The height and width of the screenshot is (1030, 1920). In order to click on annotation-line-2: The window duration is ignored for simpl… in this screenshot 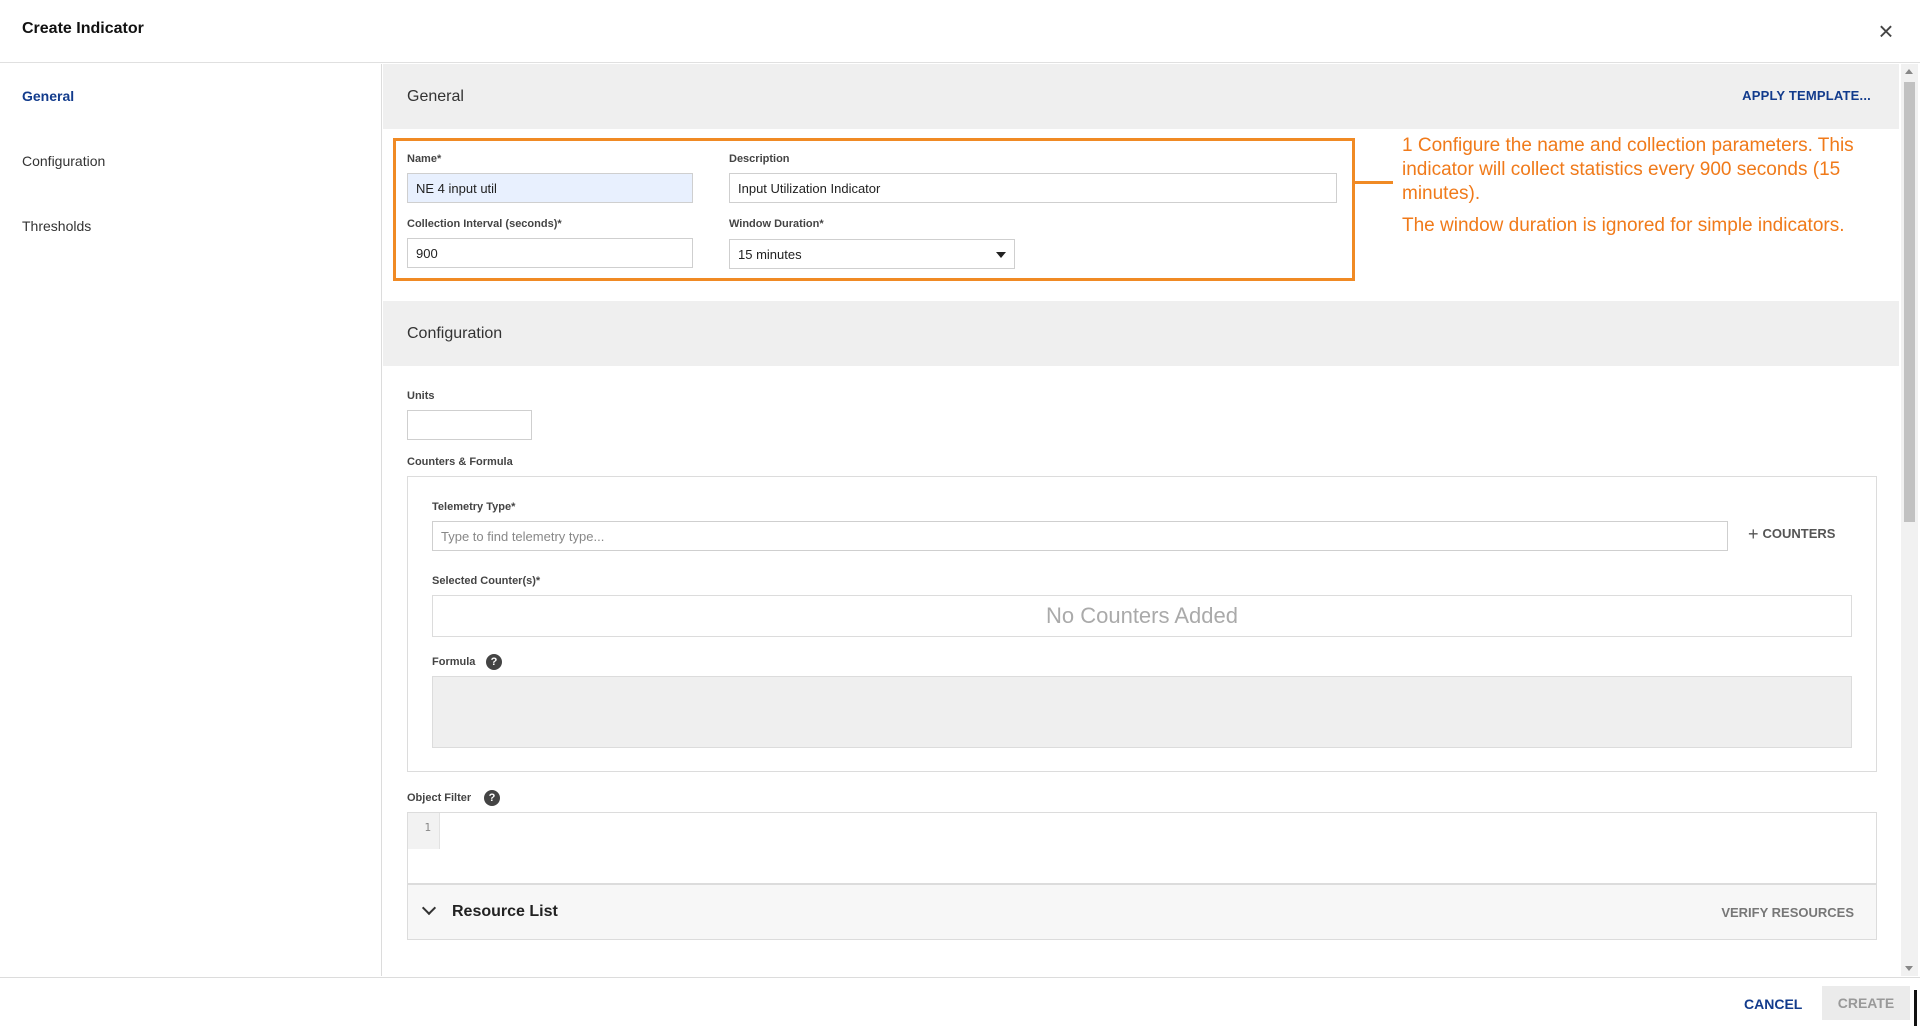, I will do `click(1623, 225)`.